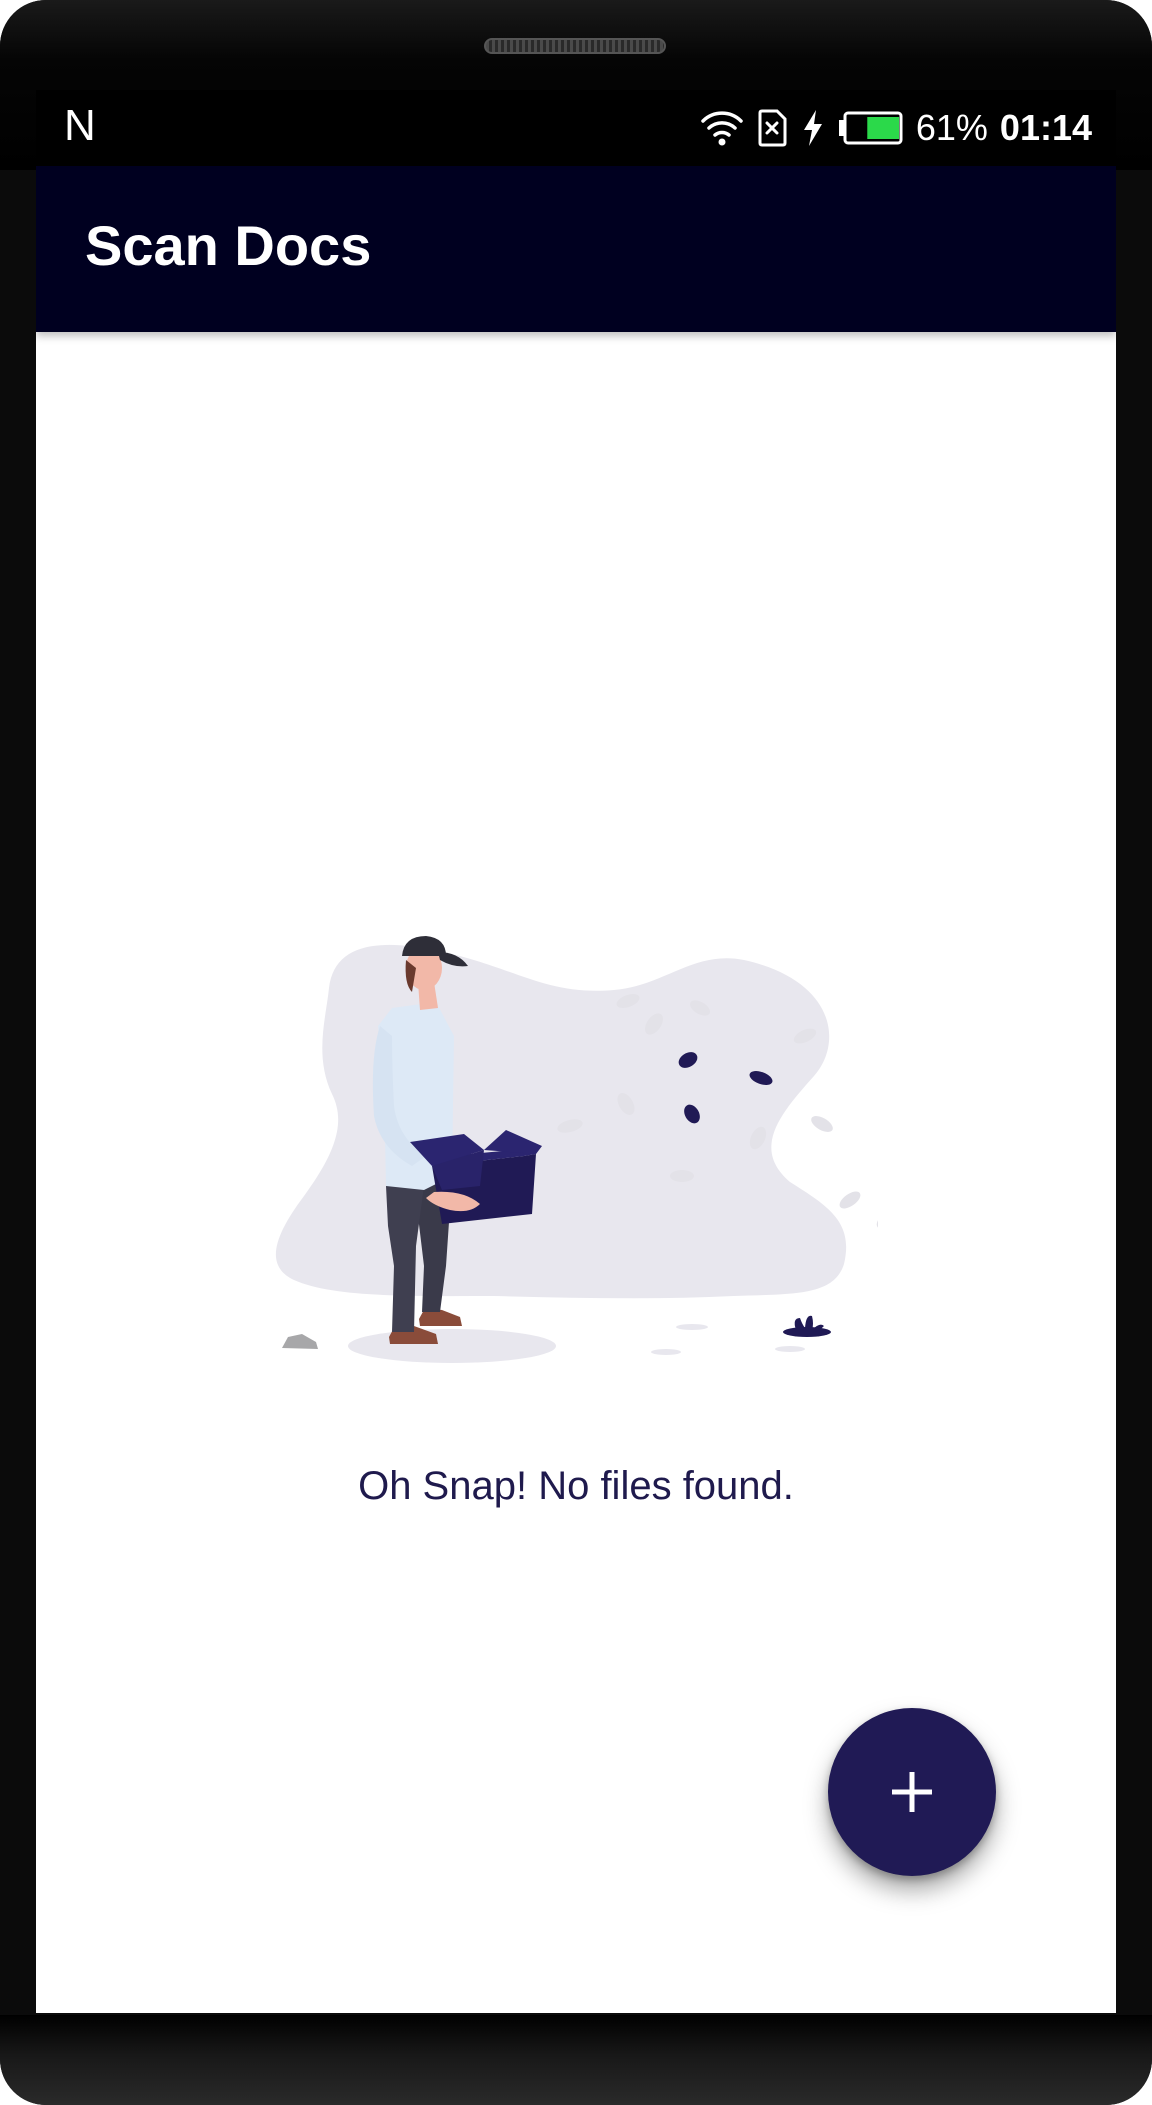 The image size is (1152, 2105). What do you see at coordinates (1045, 127) in the screenshot?
I see `clock: 01:14` at bounding box center [1045, 127].